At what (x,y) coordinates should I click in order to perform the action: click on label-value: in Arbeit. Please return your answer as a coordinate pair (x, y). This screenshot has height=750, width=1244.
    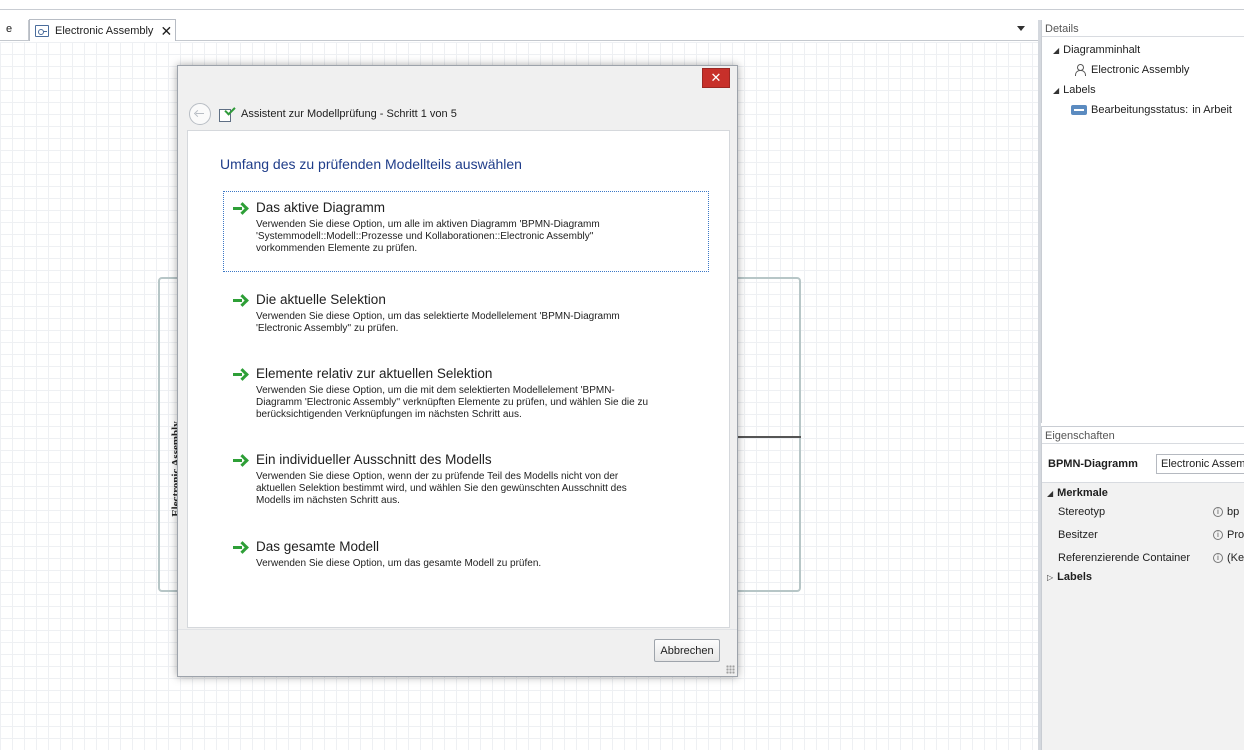
    Looking at the image, I should click on (1212, 110).